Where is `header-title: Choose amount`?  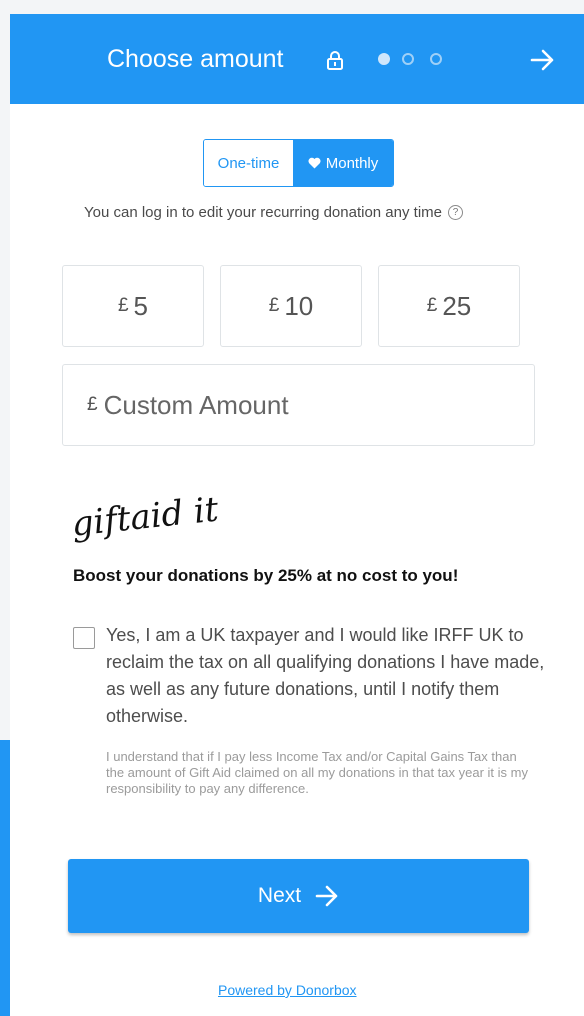
header-title: Choose amount is located at coordinates (195, 59).